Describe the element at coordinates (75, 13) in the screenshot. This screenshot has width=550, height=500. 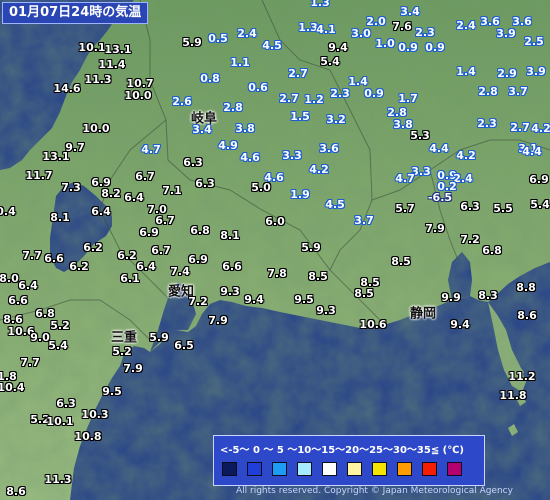
I see `map-title: 01月07日24時の気温` at that location.